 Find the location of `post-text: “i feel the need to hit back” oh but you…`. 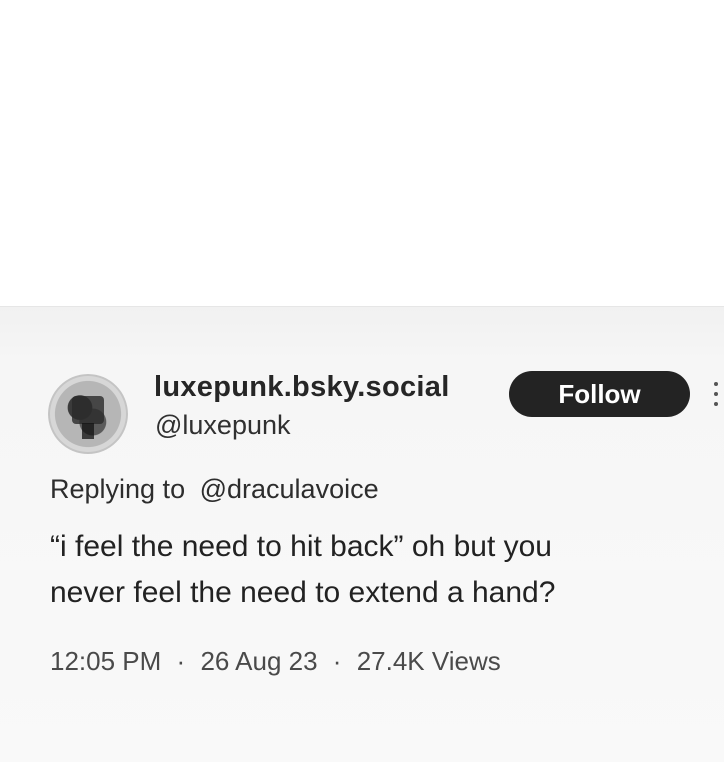

post-text: “i feel the need to hit back” oh but you… is located at coordinates (380, 570).